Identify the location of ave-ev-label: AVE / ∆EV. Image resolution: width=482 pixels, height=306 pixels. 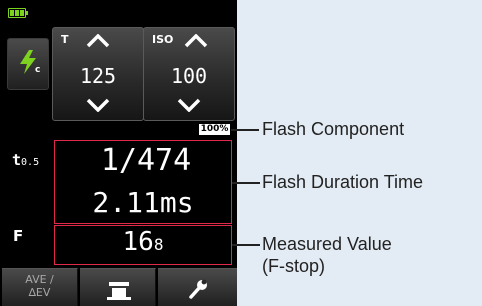
(39, 286).